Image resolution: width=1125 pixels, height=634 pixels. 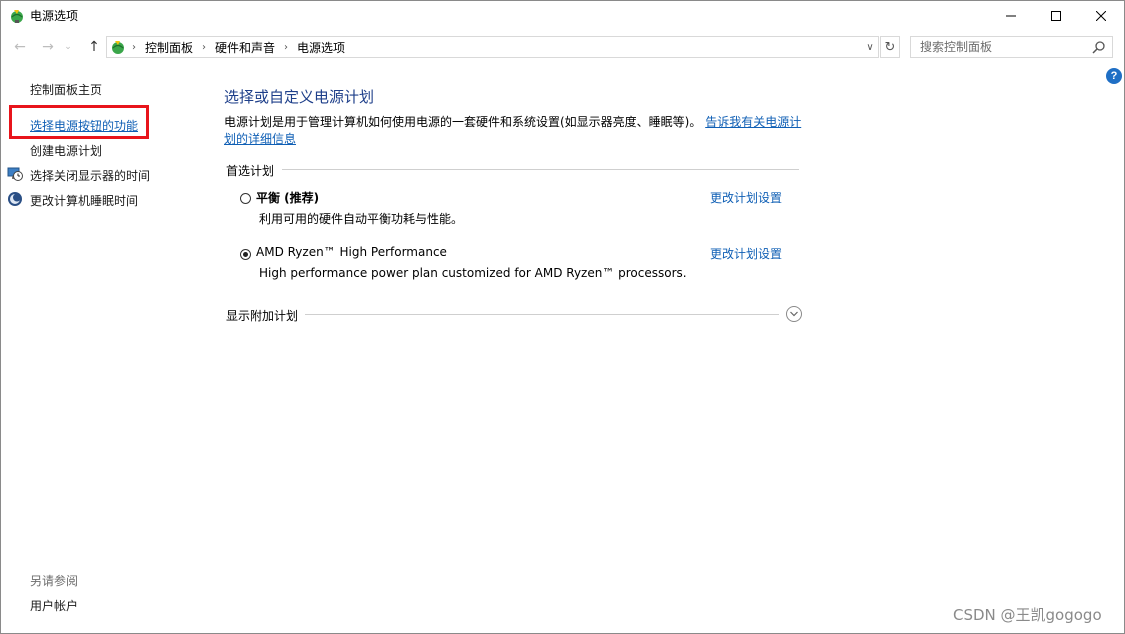 What do you see at coordinates (90, 175) in the screenshot?
I see `sidebar-item-display-off: 选择关闭显示器的时间` at bounding box center [90, 175].